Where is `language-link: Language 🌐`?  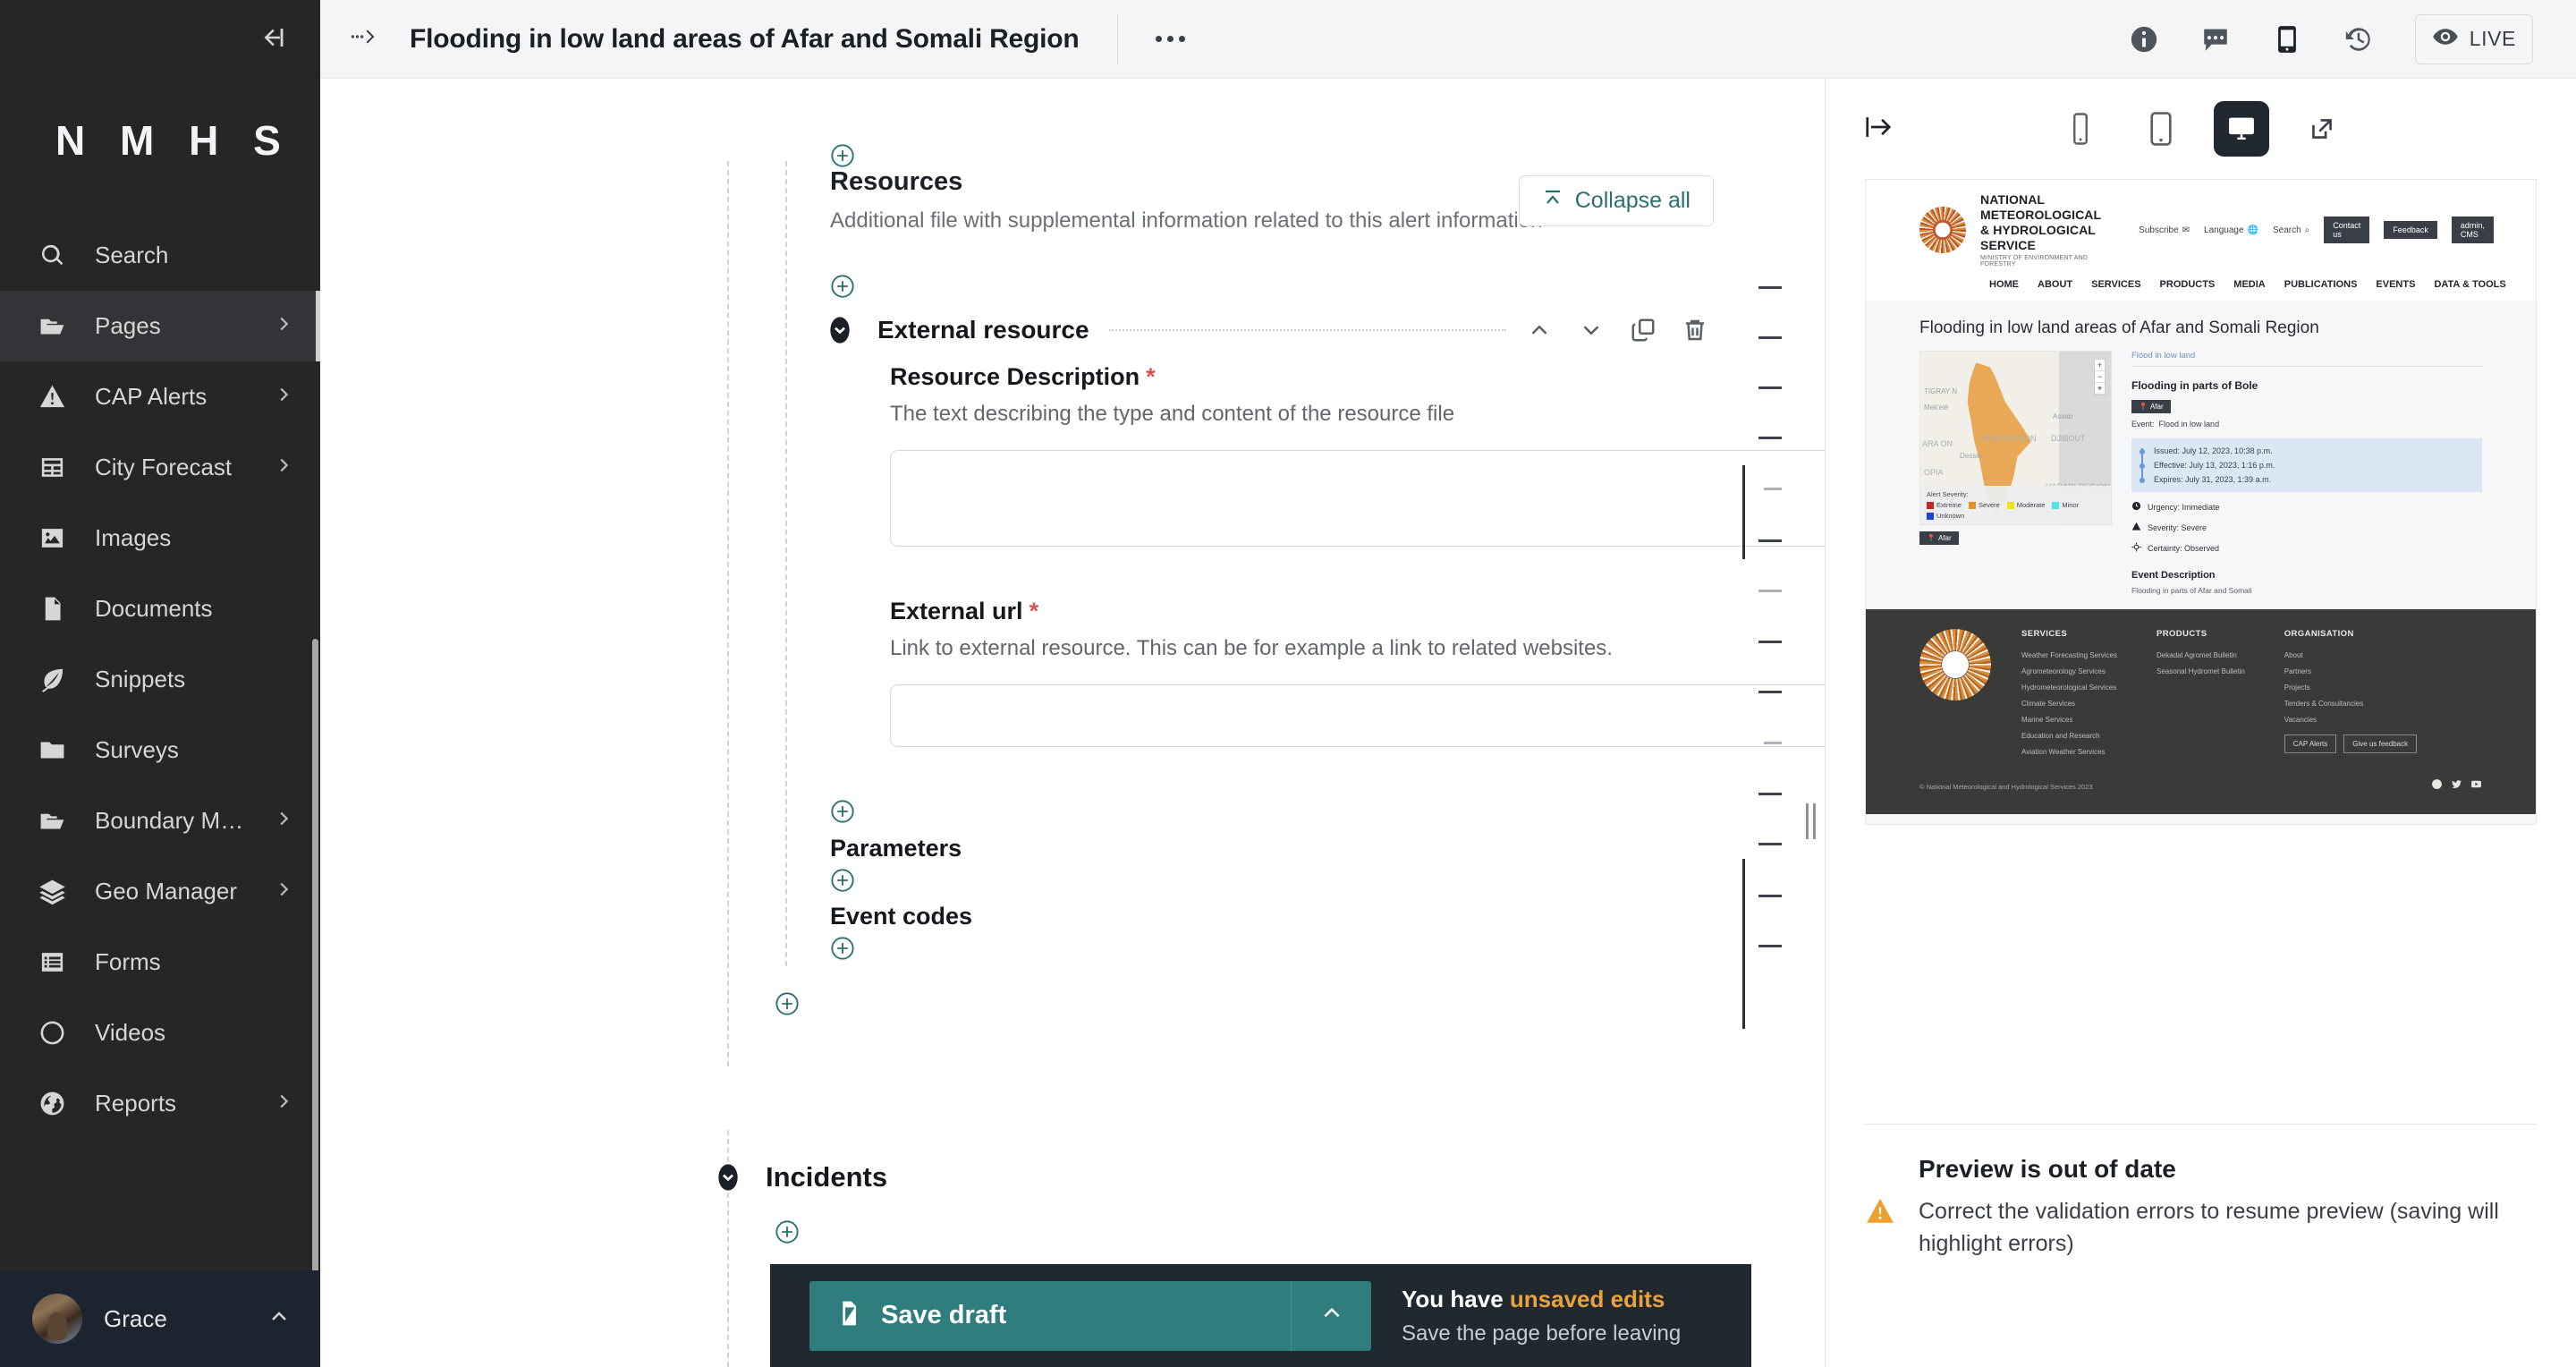 language-link: Language 🌐 is located at coordinates (2231, 230).